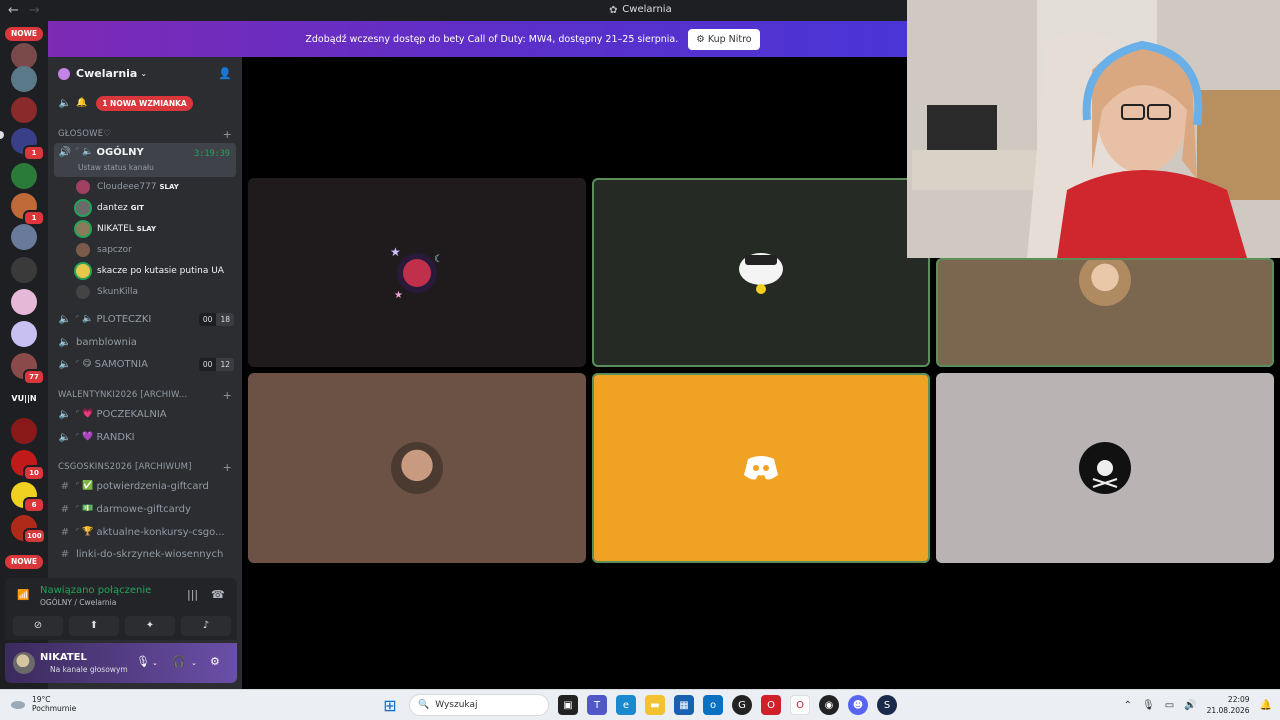  What do you see at coordinates (390, 705) in the screenshot?
I see `windows-start-icon: ⊞` at bounding box center [390, 705].